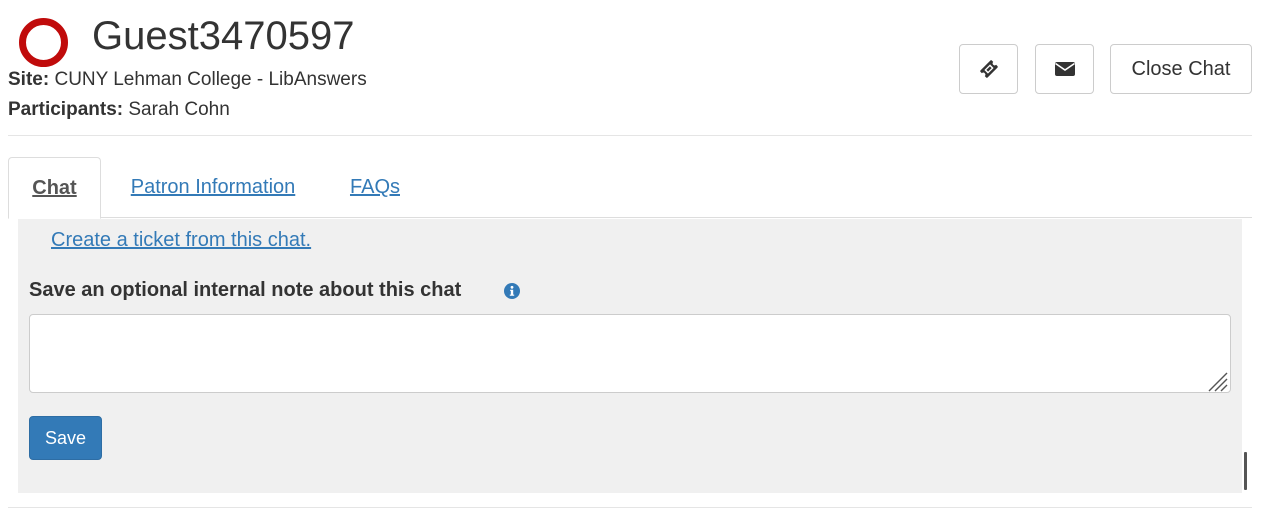  I want to click on scrollbar-thumb, so click(1245, 471).